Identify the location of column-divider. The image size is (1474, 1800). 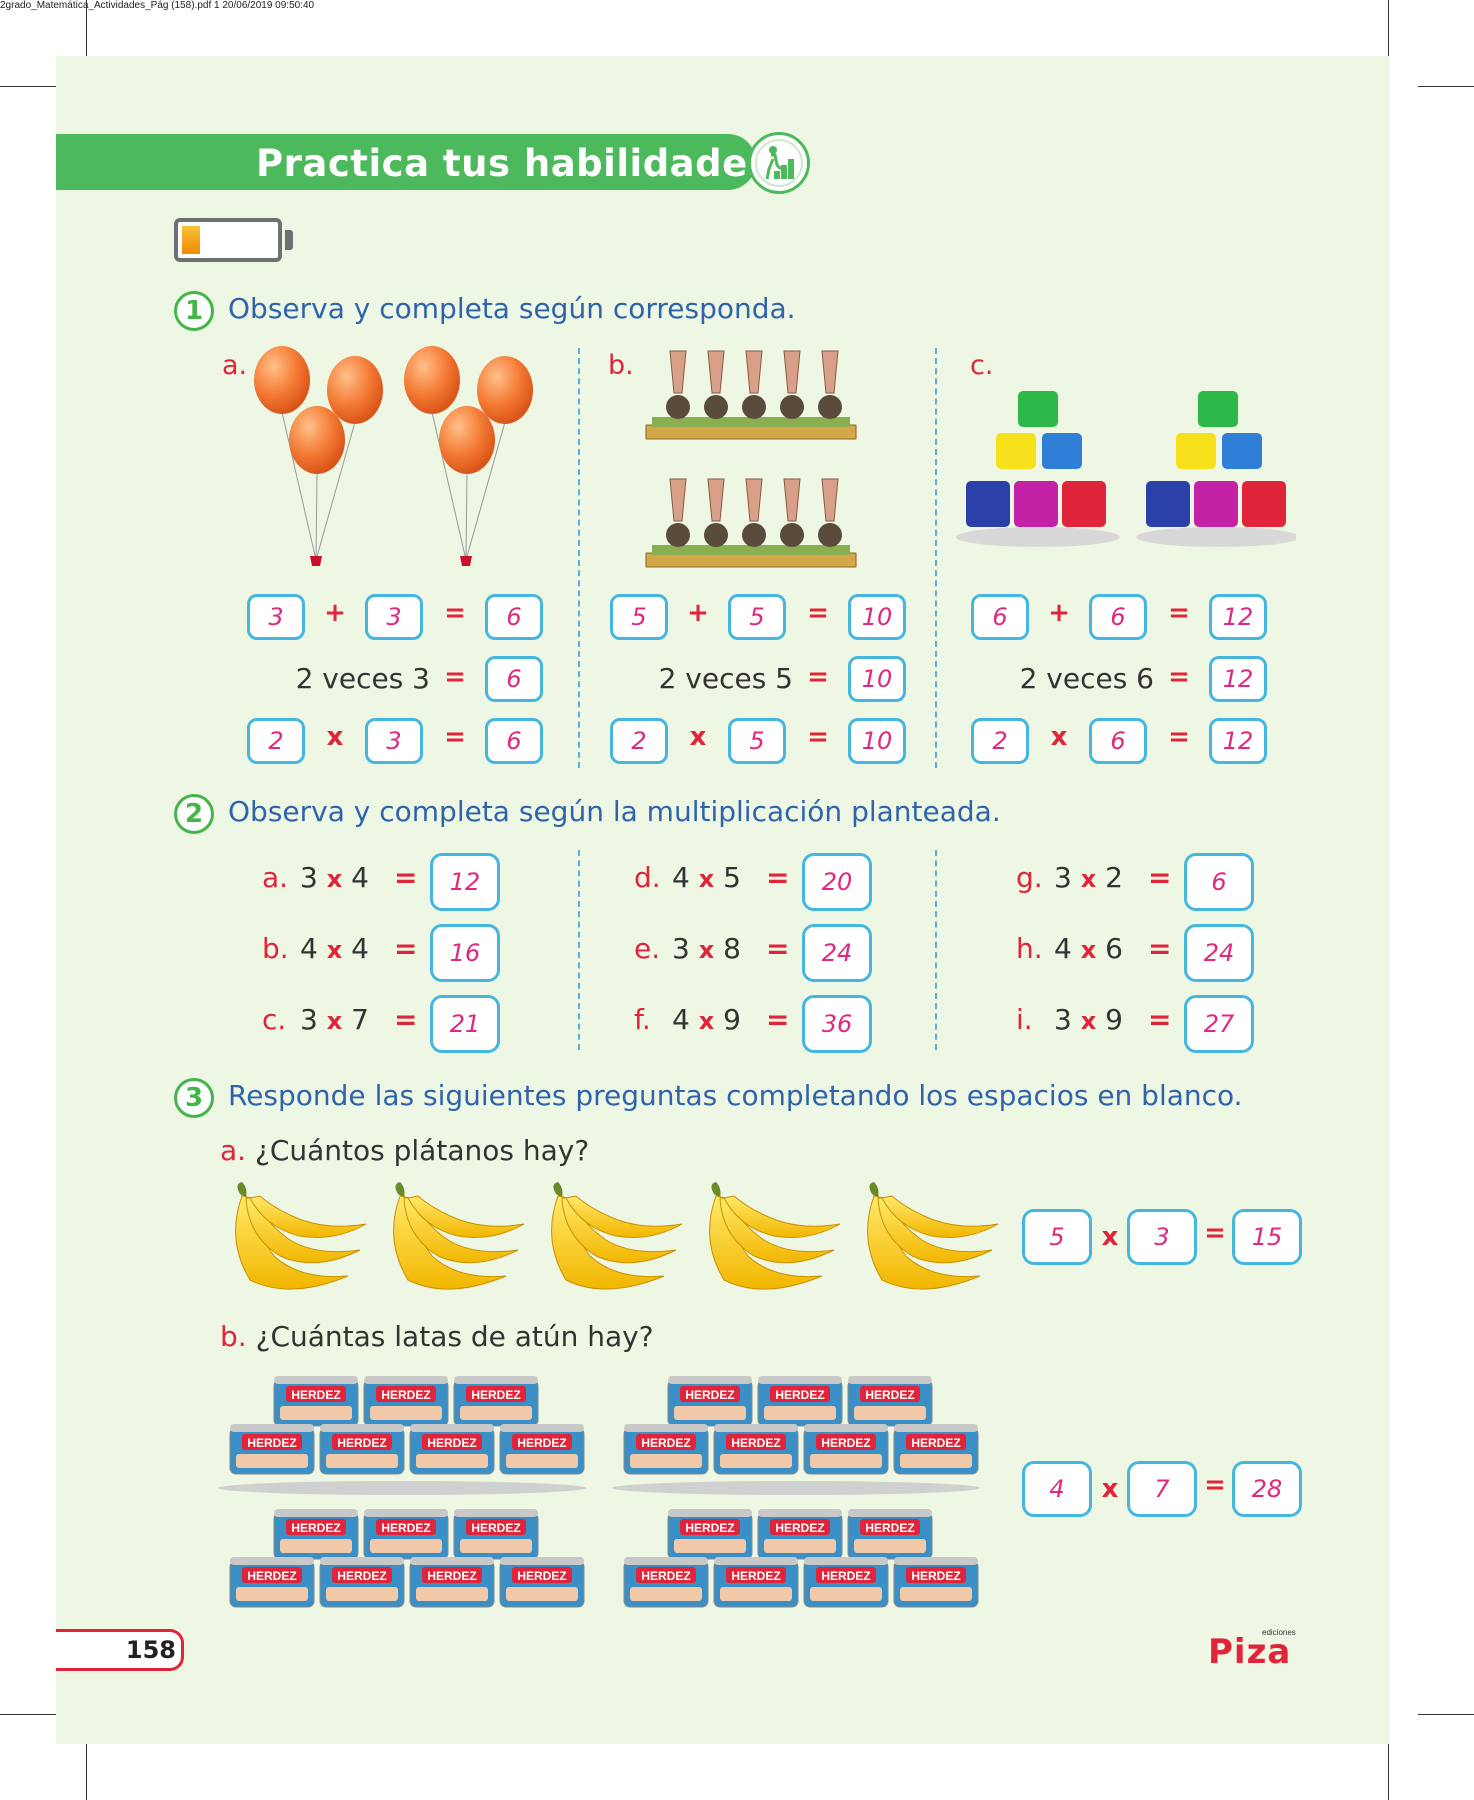
(936, 558).